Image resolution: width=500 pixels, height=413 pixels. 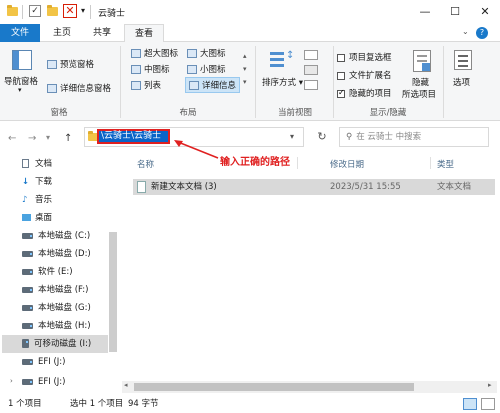 I want to click on details-pane-icon, so click(x=52, y=88).